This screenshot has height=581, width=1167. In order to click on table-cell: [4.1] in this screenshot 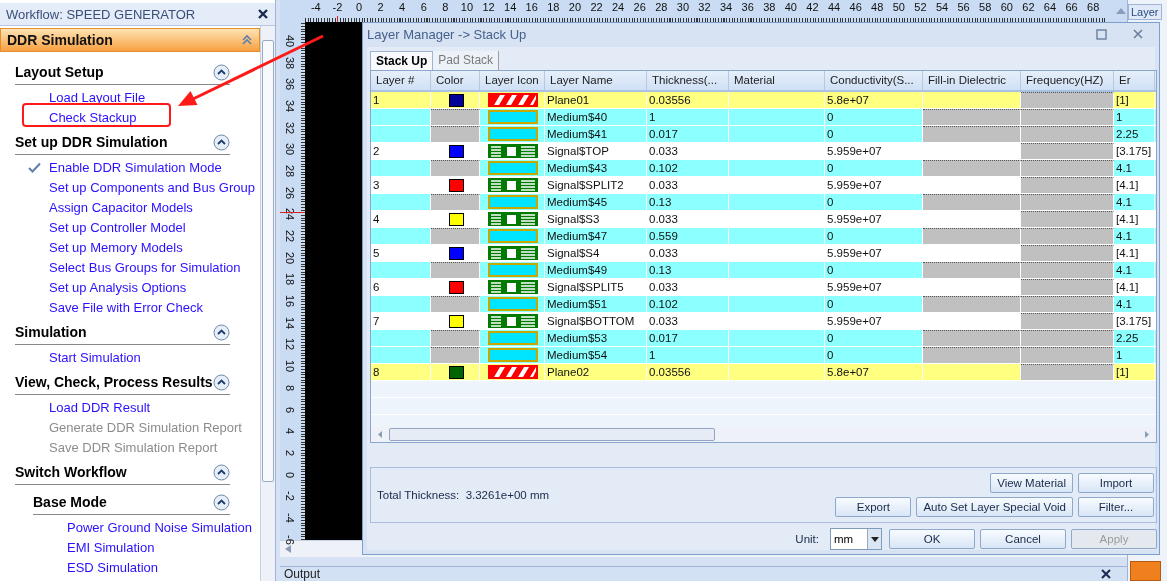, I will do `click(1134, 219)`.